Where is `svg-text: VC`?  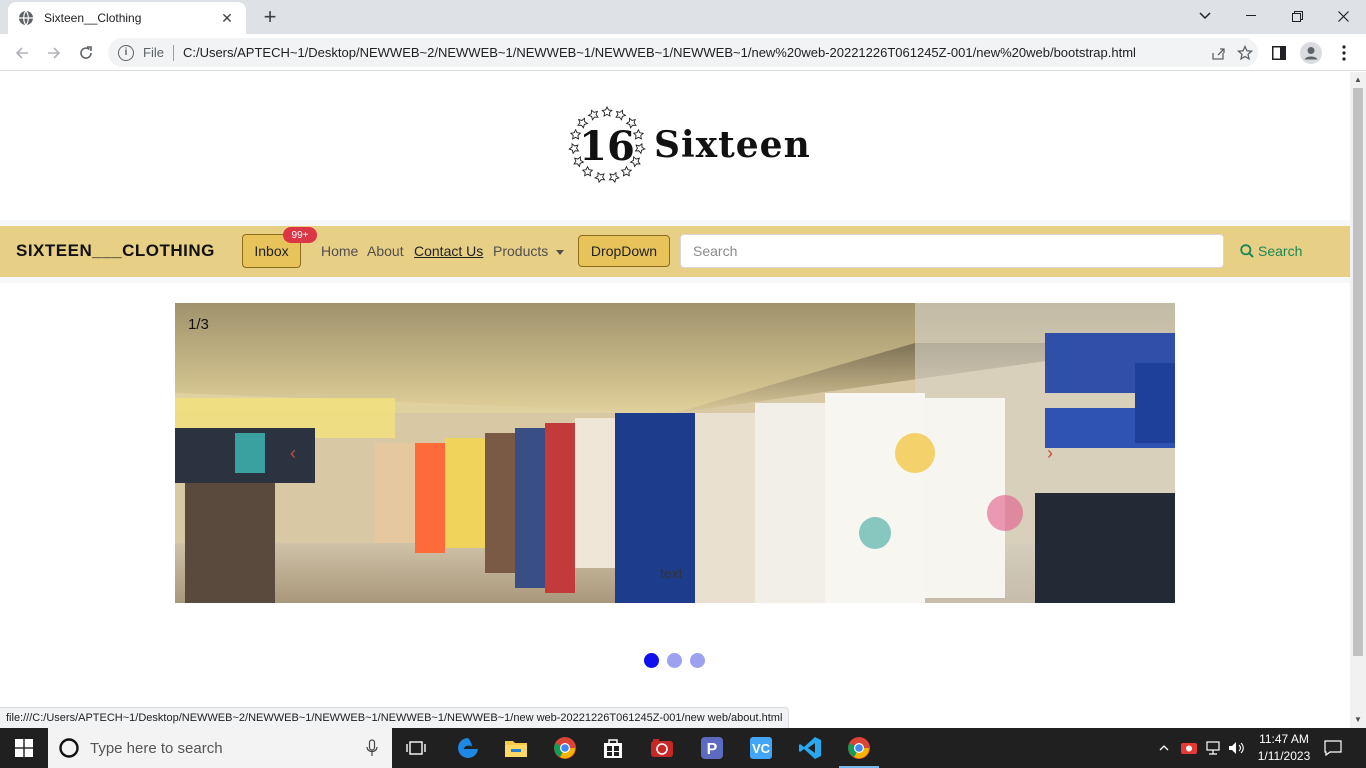
svg-text: VC is located at coordinates (761, 748).